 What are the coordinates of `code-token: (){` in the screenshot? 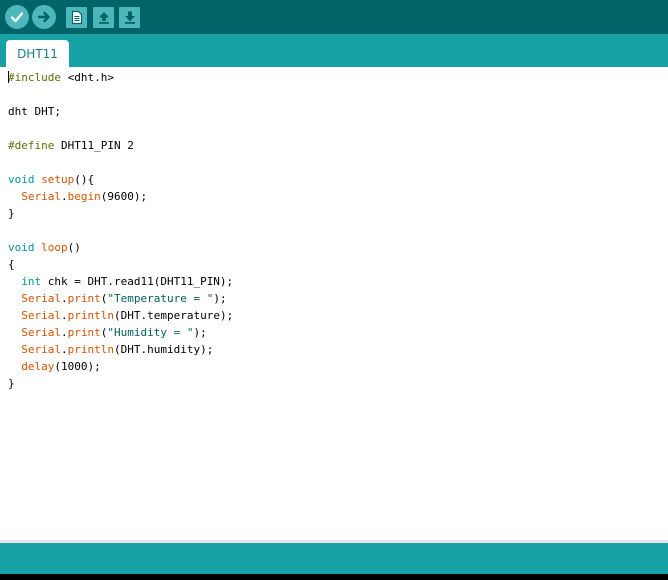 It's located at (84, 179).